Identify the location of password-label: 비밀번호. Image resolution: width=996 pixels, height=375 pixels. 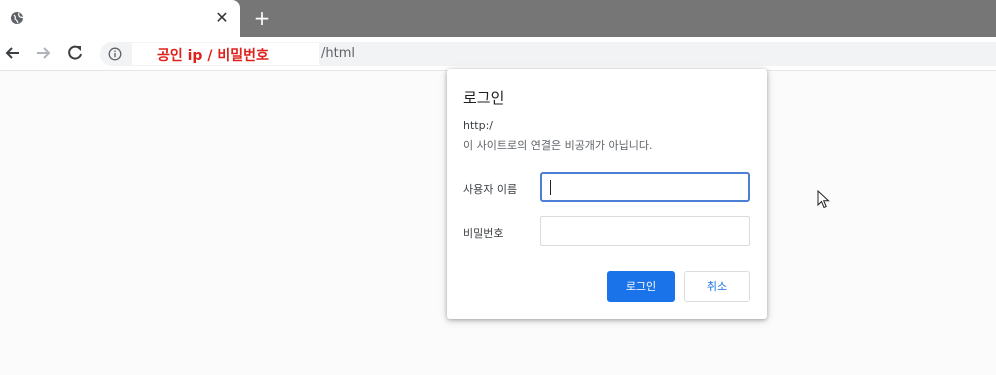
(483, 233).